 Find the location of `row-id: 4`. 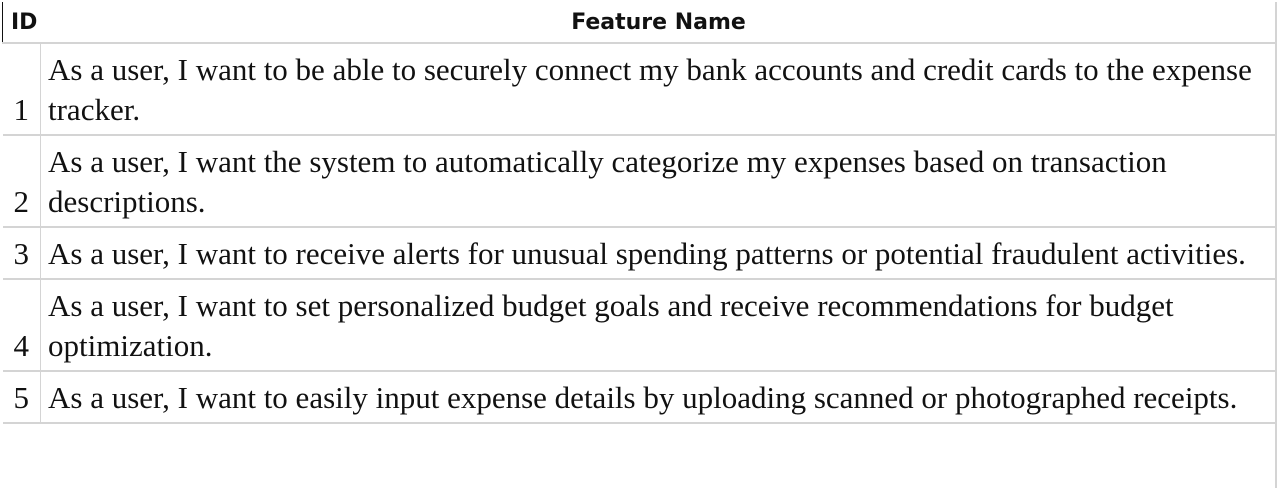

row-id: 4 is located at coordinates (21, 325).